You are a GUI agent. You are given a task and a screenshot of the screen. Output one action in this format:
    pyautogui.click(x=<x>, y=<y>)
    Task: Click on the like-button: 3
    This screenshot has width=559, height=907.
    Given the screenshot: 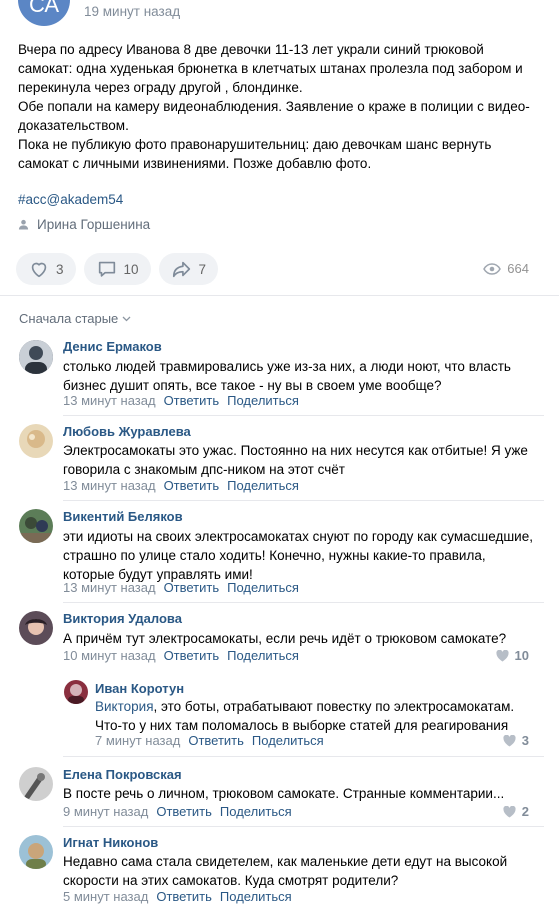 What is the action you would take?
    pyautogui.click(x=46, y=269)
    